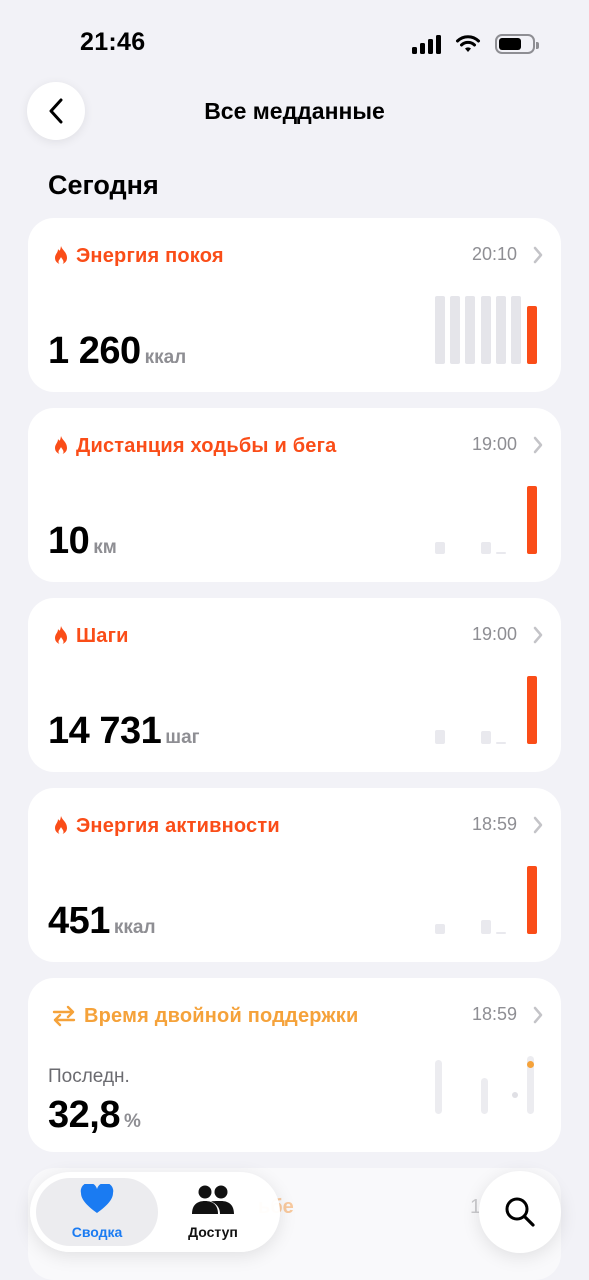 This screenshot has height=1280, width=589. What do you see at coordinates (468, 43) in the screenshot?
I see `wifi-icon` at bounding box center [468, 43].